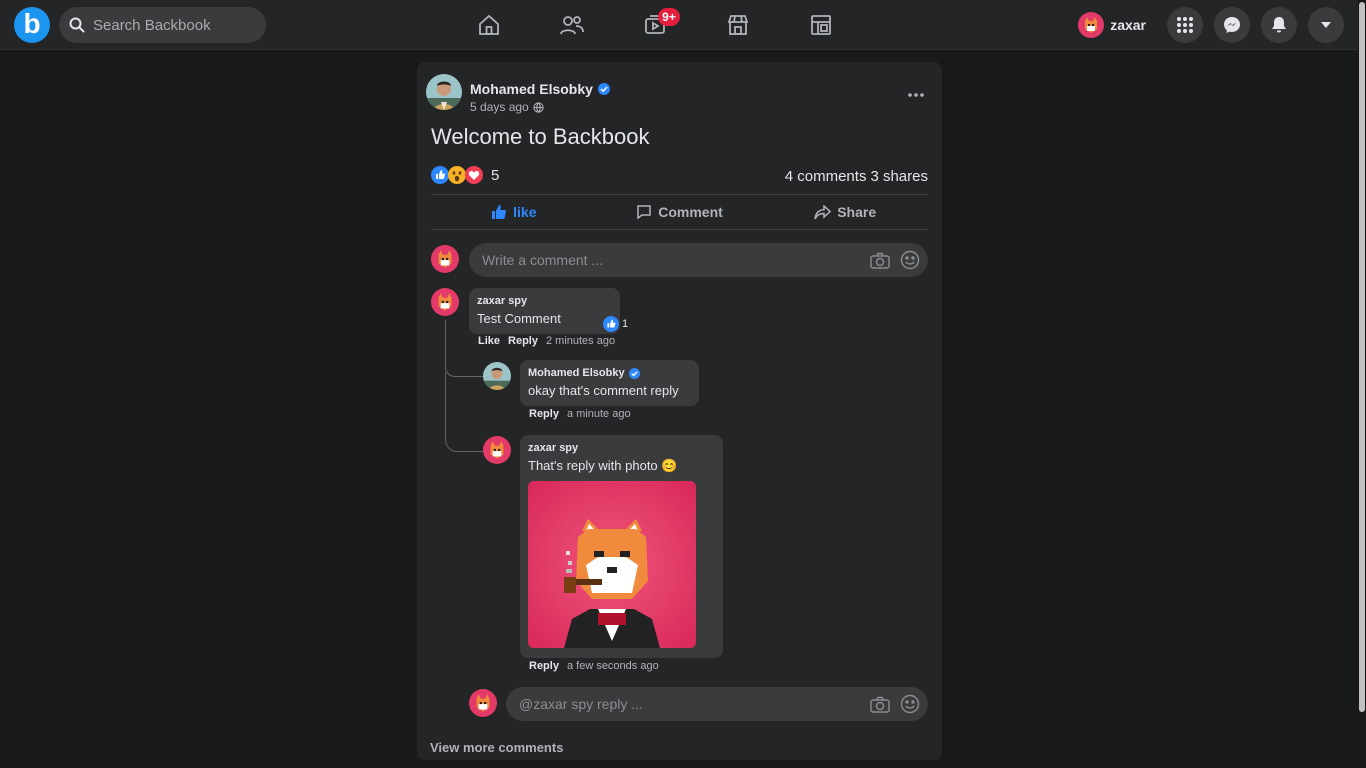  I want to click on post-author-name: Mohamed Elsobky, so click(531, 89).